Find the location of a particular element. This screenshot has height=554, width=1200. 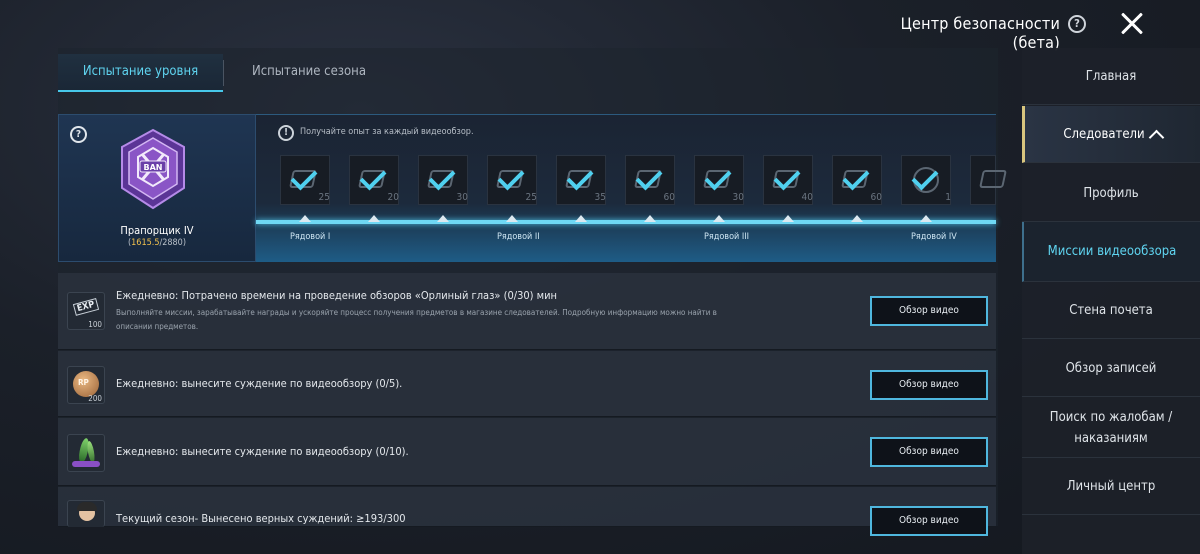

sidebar-item-profile: Профиль is located at coordinates (1111, 193).